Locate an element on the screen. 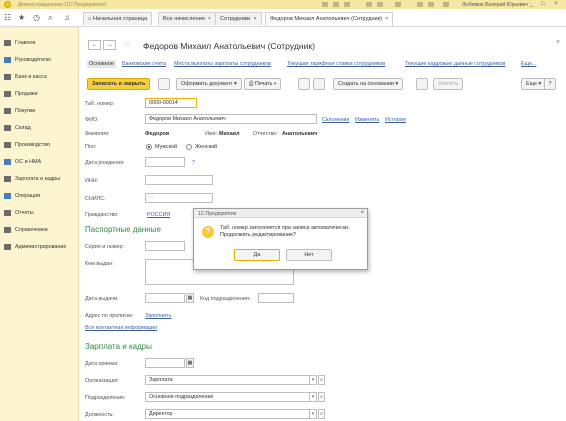 This screenshot has height=421, width=566. sidebar-item-bank: Банк и касса is located at coordinates (39, 77).